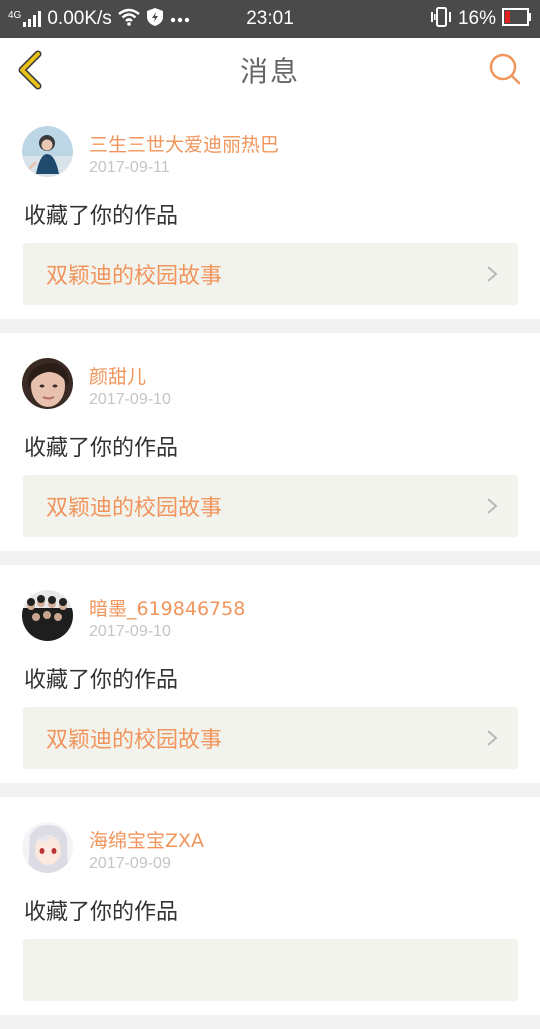 Image resolution: width=540 pixels, height=1029 pixels. I want to click on battery-percent: 16%, so click(476, 18).